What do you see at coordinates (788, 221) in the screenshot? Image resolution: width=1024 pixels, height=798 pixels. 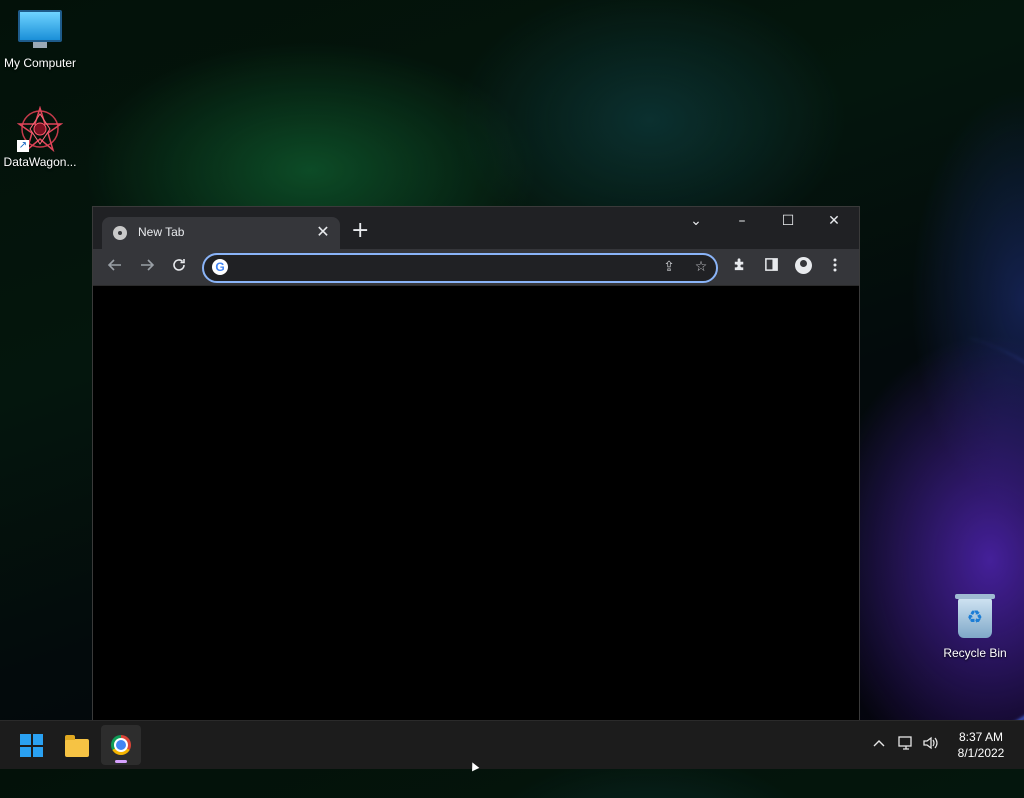 I see `maximize-button: ☐` at bounding box center [788, 221].